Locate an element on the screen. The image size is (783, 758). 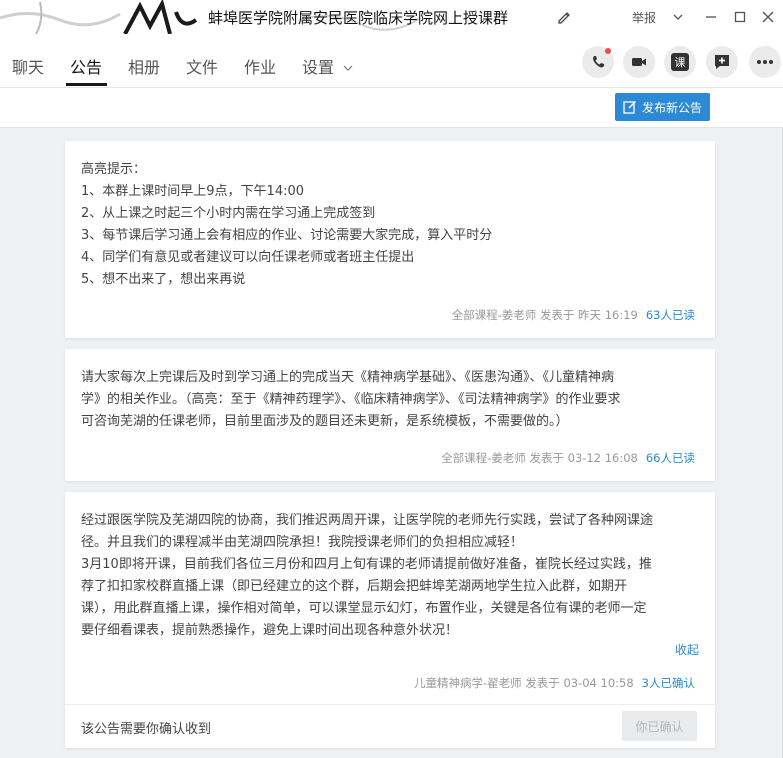
publish-label: 发布新公告 is located at coordinates (671, 107).